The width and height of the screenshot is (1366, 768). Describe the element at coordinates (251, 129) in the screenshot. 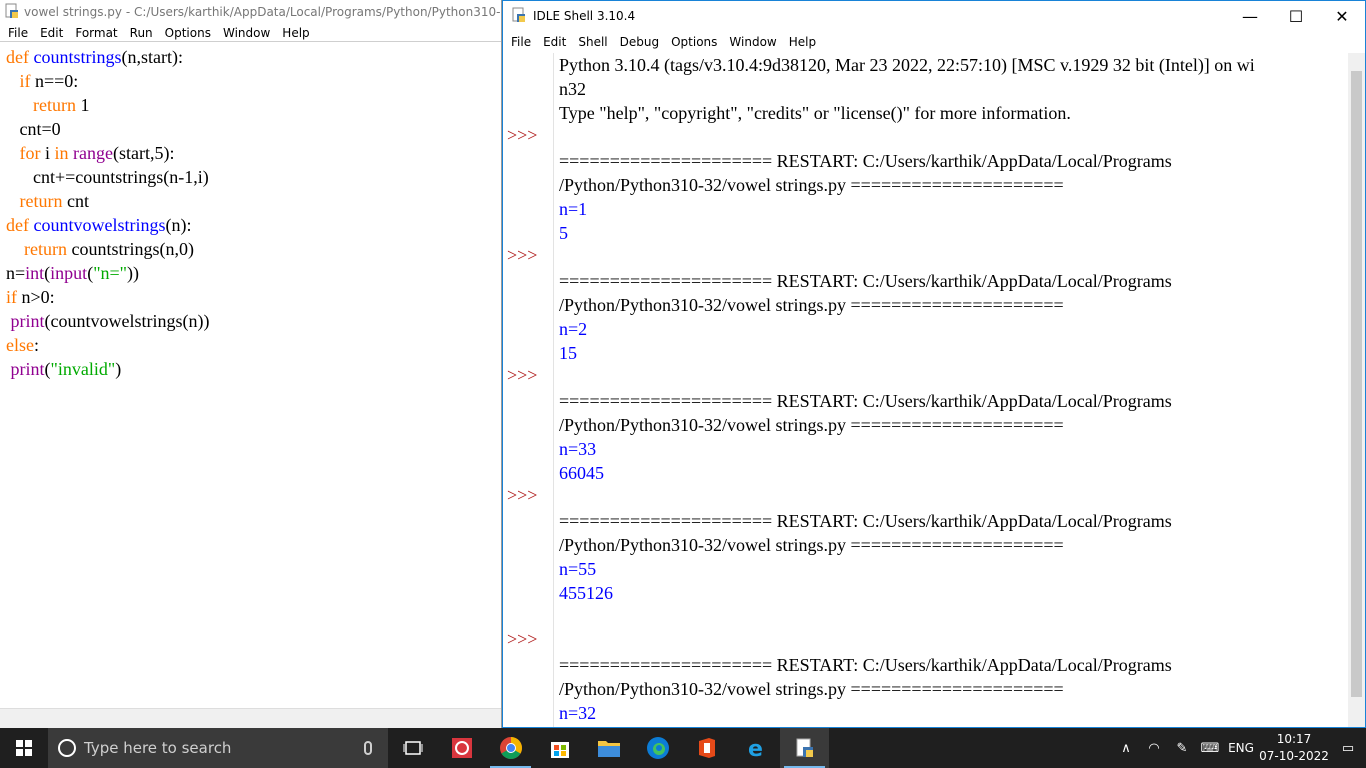

I see `code-line: cnt=0` at that location.